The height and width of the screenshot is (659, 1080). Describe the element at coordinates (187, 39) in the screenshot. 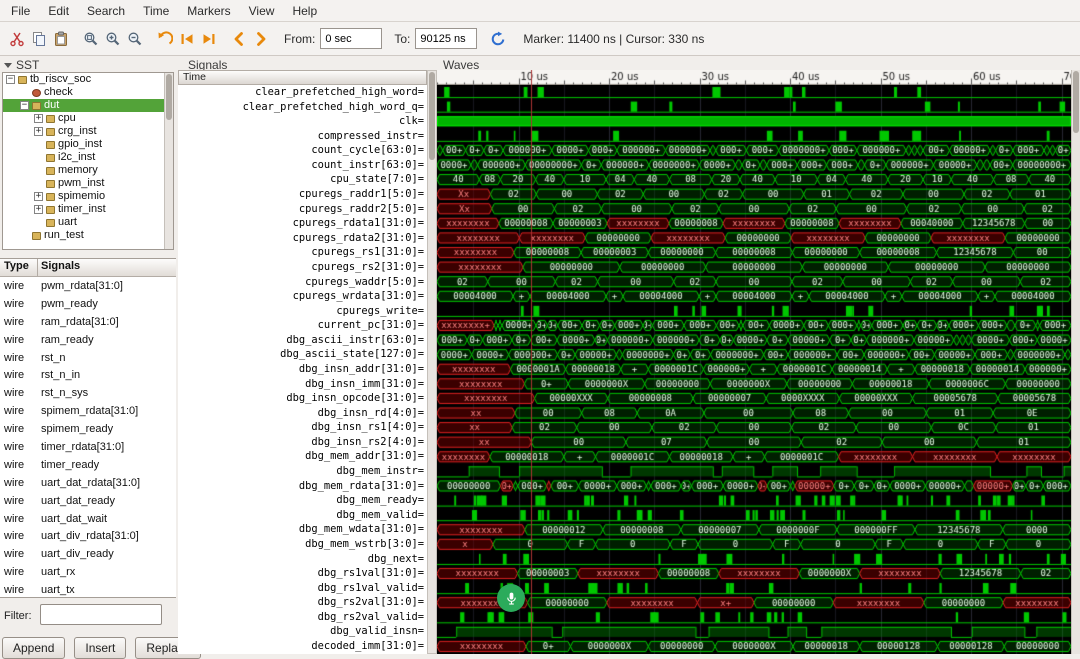

I see `go-start-icon` at that location.